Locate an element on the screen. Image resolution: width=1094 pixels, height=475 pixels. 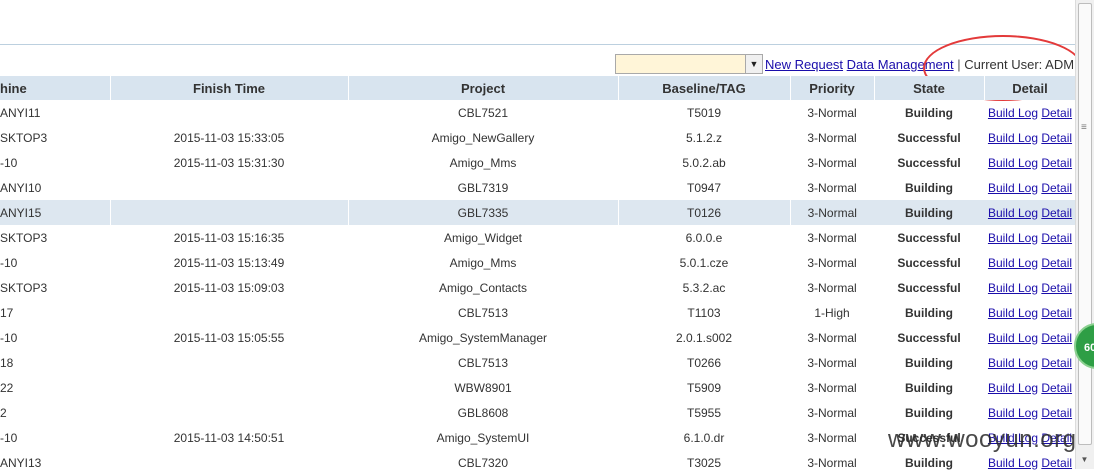
cell-finish-time: 2015-11-03 15:05:55 is located at coordinates (229, 337).